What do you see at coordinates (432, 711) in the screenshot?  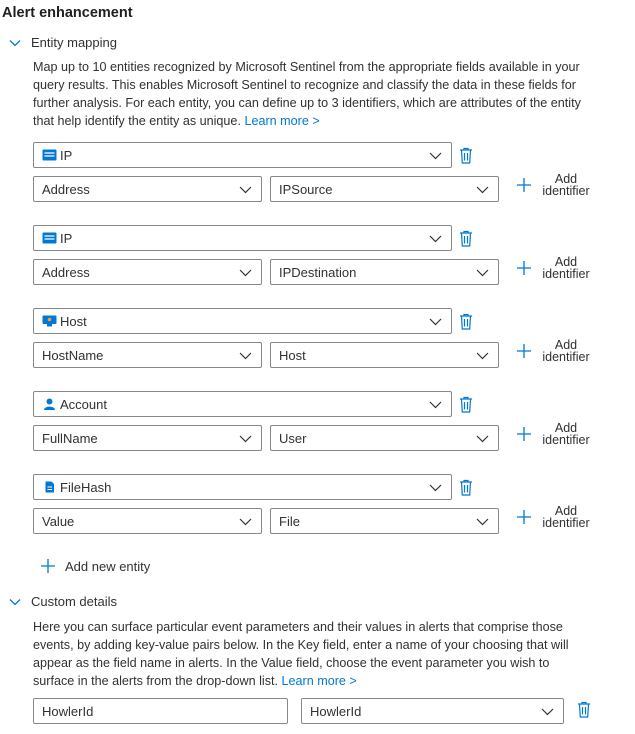 I see `custom-detail-value-dropdown: HowlerId` at bounding box center [432, 711].